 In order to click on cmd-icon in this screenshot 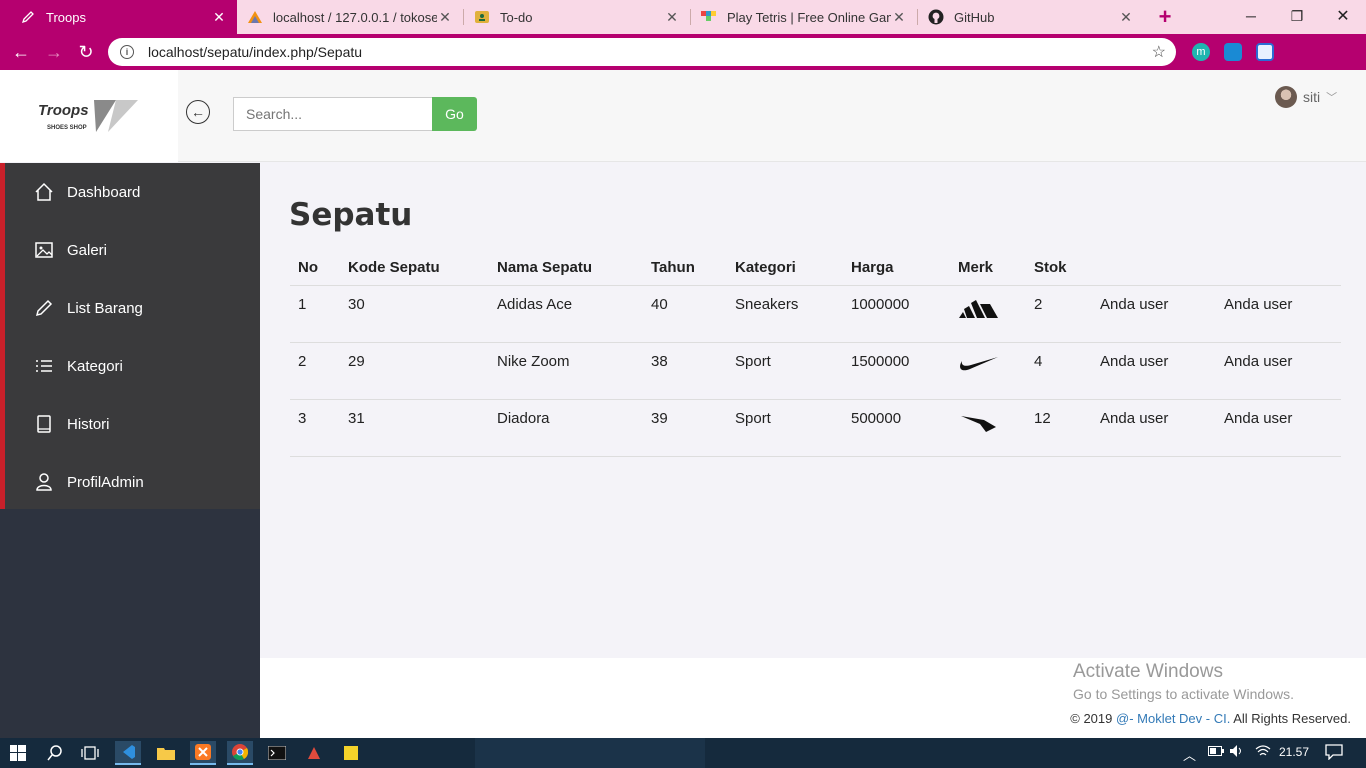, I will do `click(277, 753)`.